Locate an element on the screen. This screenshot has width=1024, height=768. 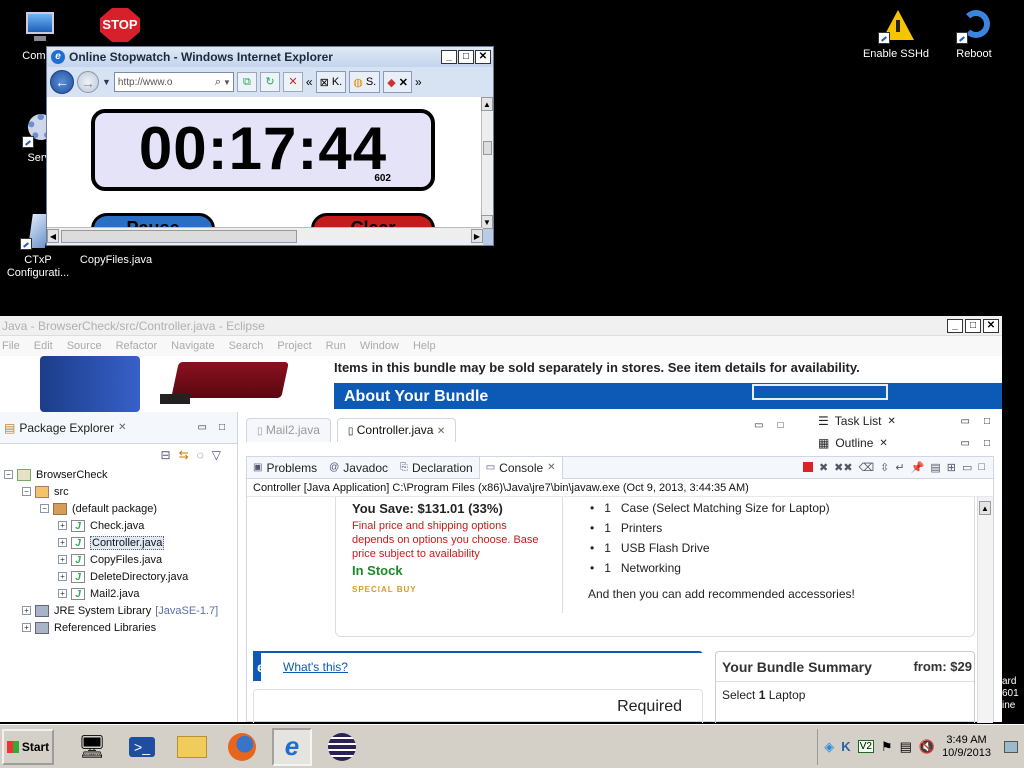
collapse-all-icon: ⊟ is located at coordinates (166, 455).